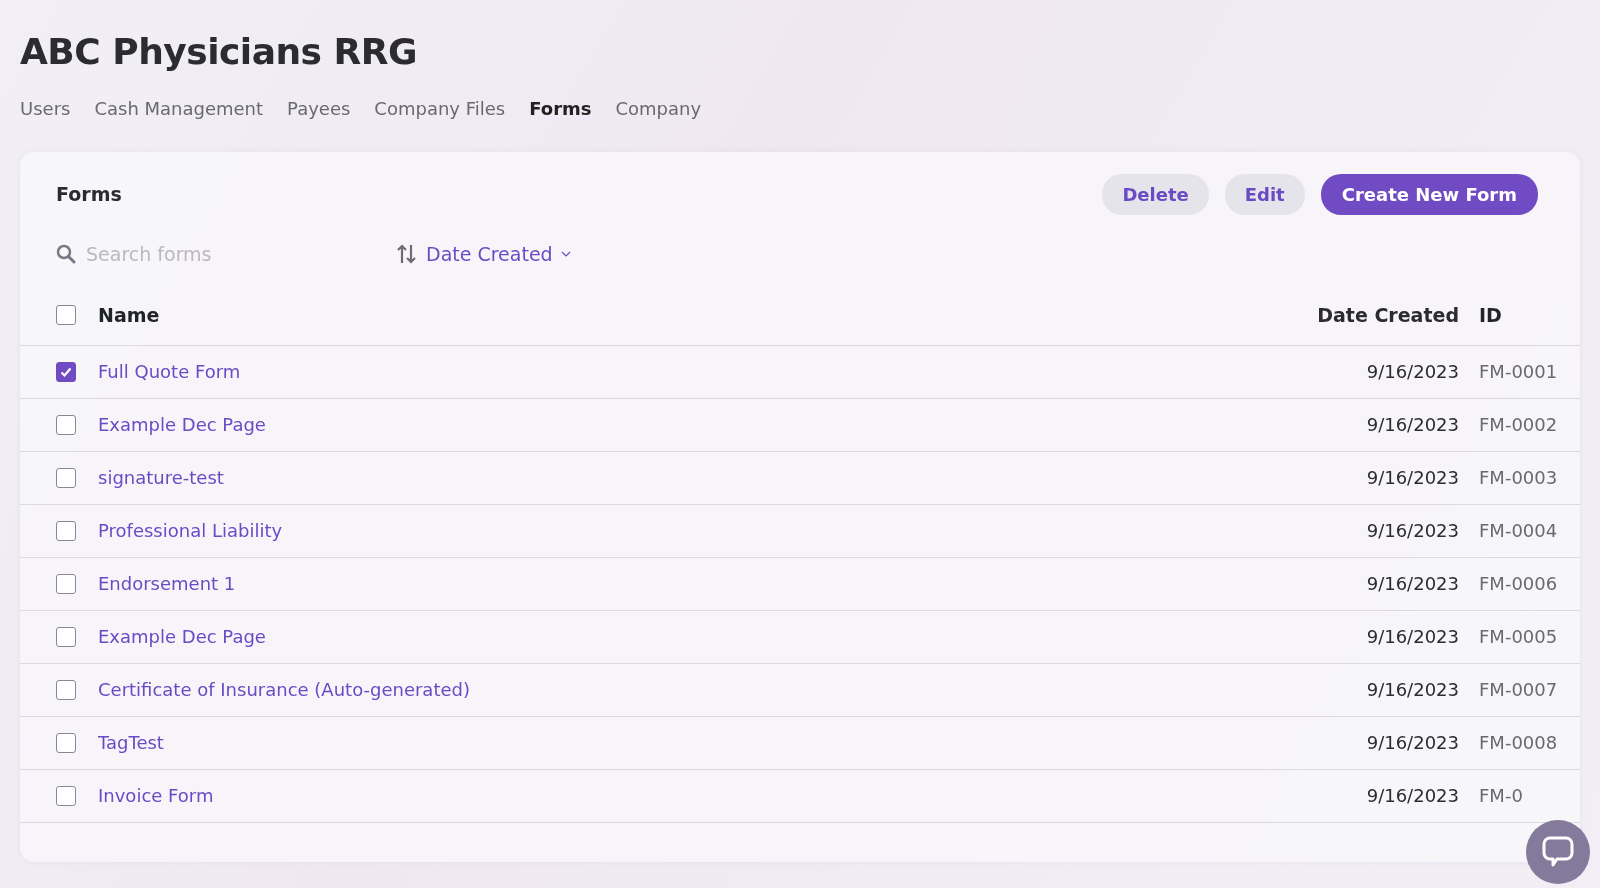  I want to click on form-name-link: TagTest, so click(131, 743).